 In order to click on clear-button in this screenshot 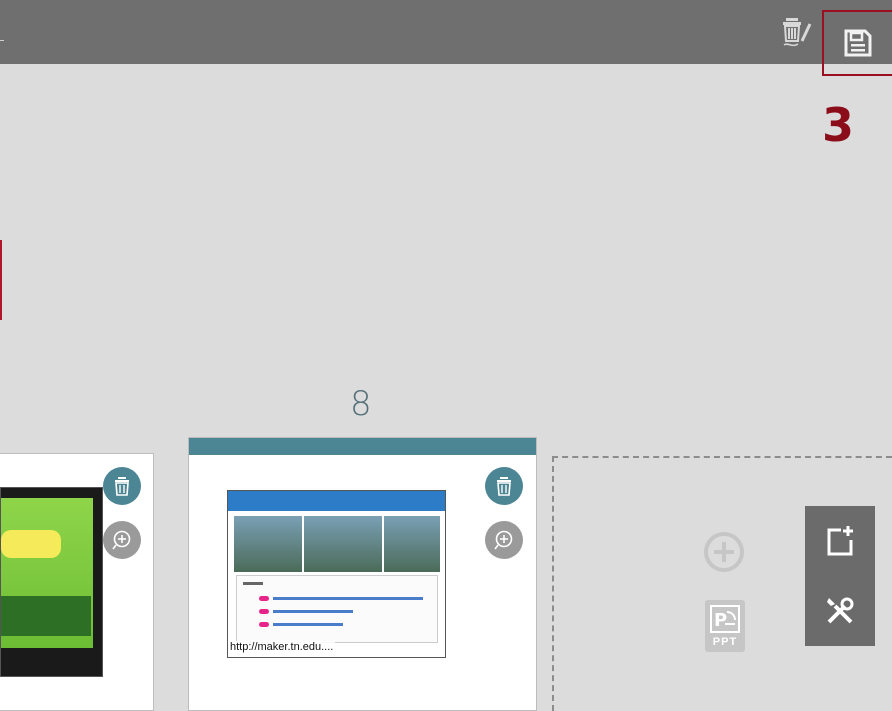, I will do `click(796, 32)`.